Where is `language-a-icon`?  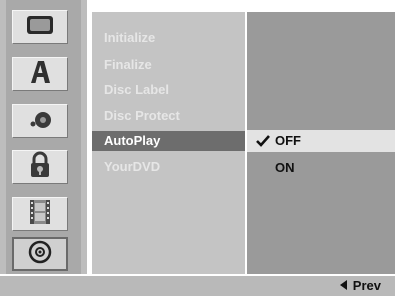
language-a-icon is located at coordinates (40, 74).